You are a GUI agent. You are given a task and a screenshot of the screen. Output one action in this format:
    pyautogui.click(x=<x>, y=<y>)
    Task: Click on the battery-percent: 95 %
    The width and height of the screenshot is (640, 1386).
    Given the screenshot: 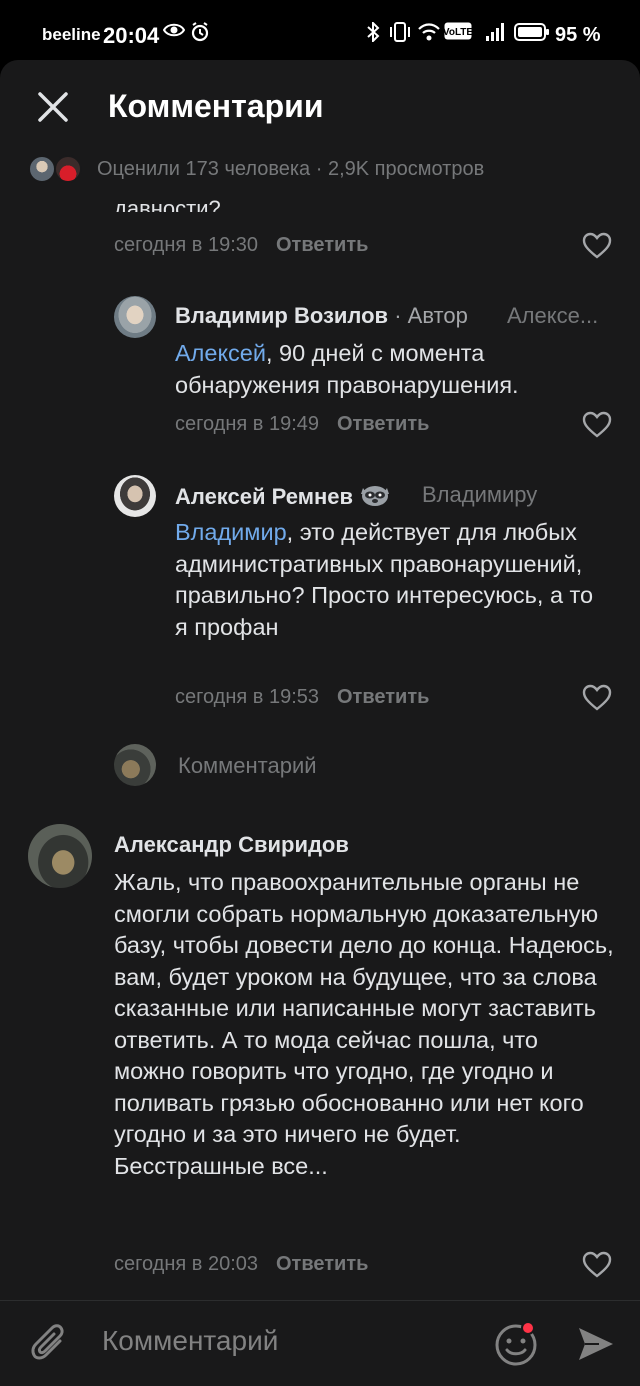 What is the action you would take?
    pyautogui.click(x=578, y=35)
    